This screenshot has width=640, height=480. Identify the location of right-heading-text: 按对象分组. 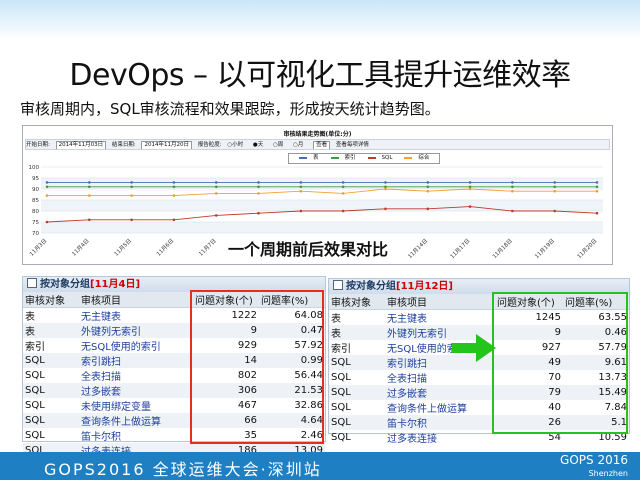
(371, 286).